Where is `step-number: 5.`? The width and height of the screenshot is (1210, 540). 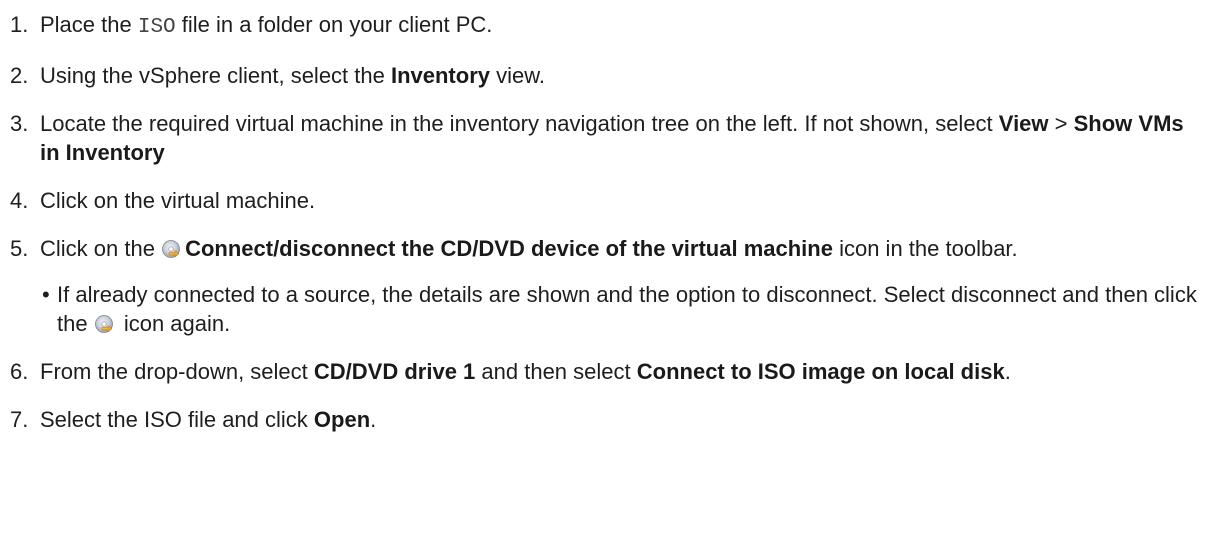 step-number: 5. is located at coordinates (19, 248).